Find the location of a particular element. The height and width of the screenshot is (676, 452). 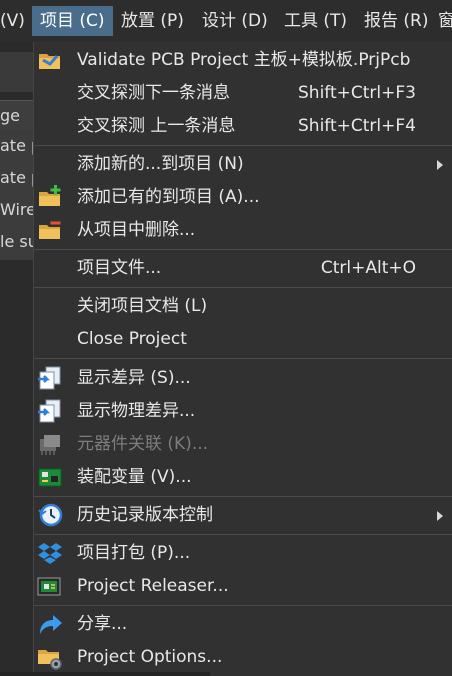

menu-window-partial: 窗 is located at coordinates (445, 21).